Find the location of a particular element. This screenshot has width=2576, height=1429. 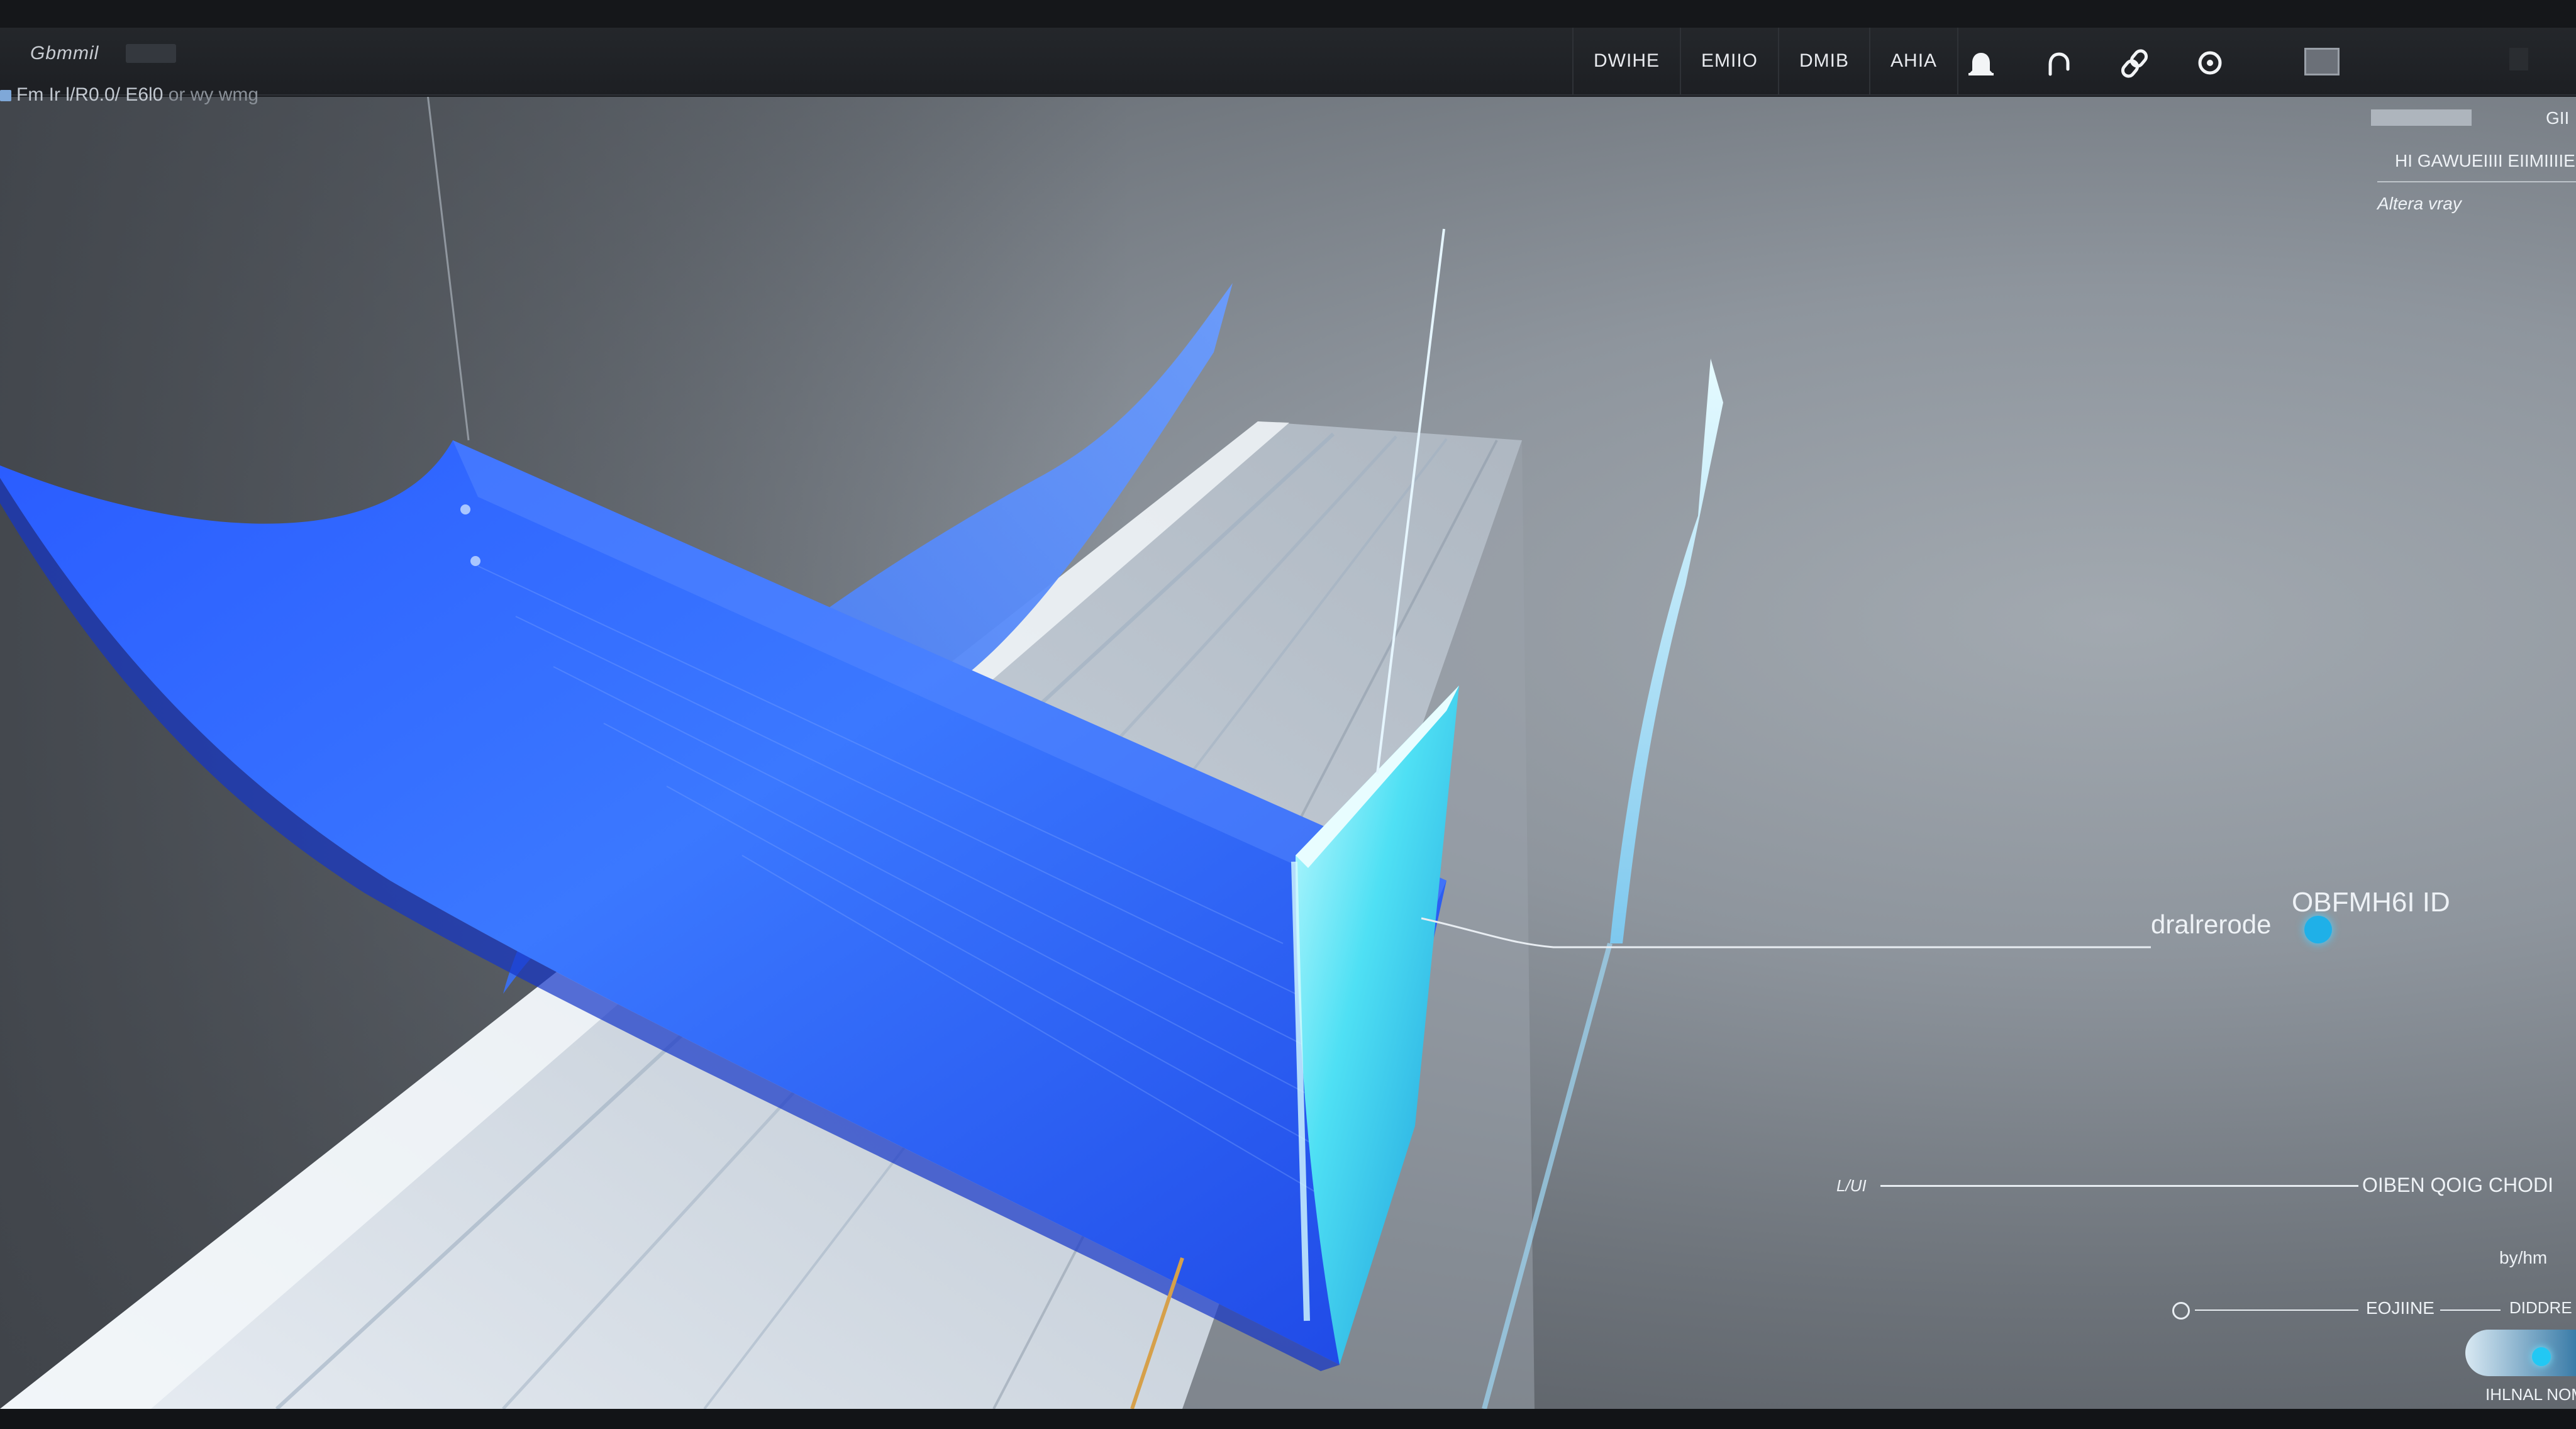

action-indicator is located at coordinates (2541, 1356).